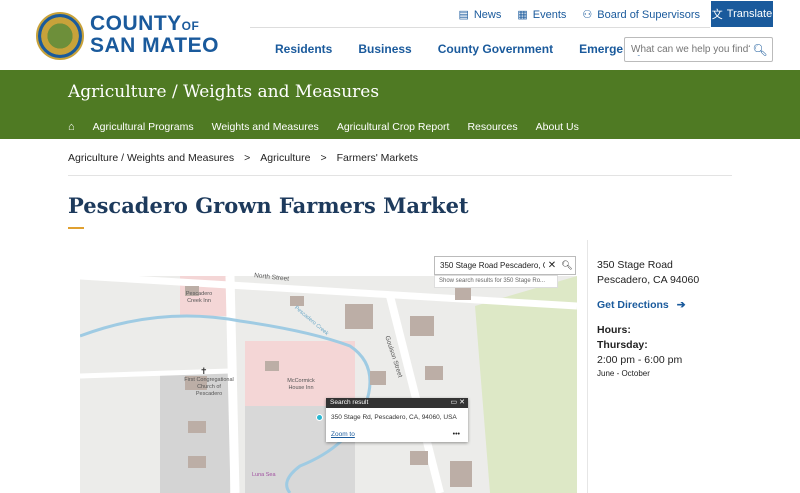  I want to click on breadcrumb-item: Agriculture, so click(285, 158).